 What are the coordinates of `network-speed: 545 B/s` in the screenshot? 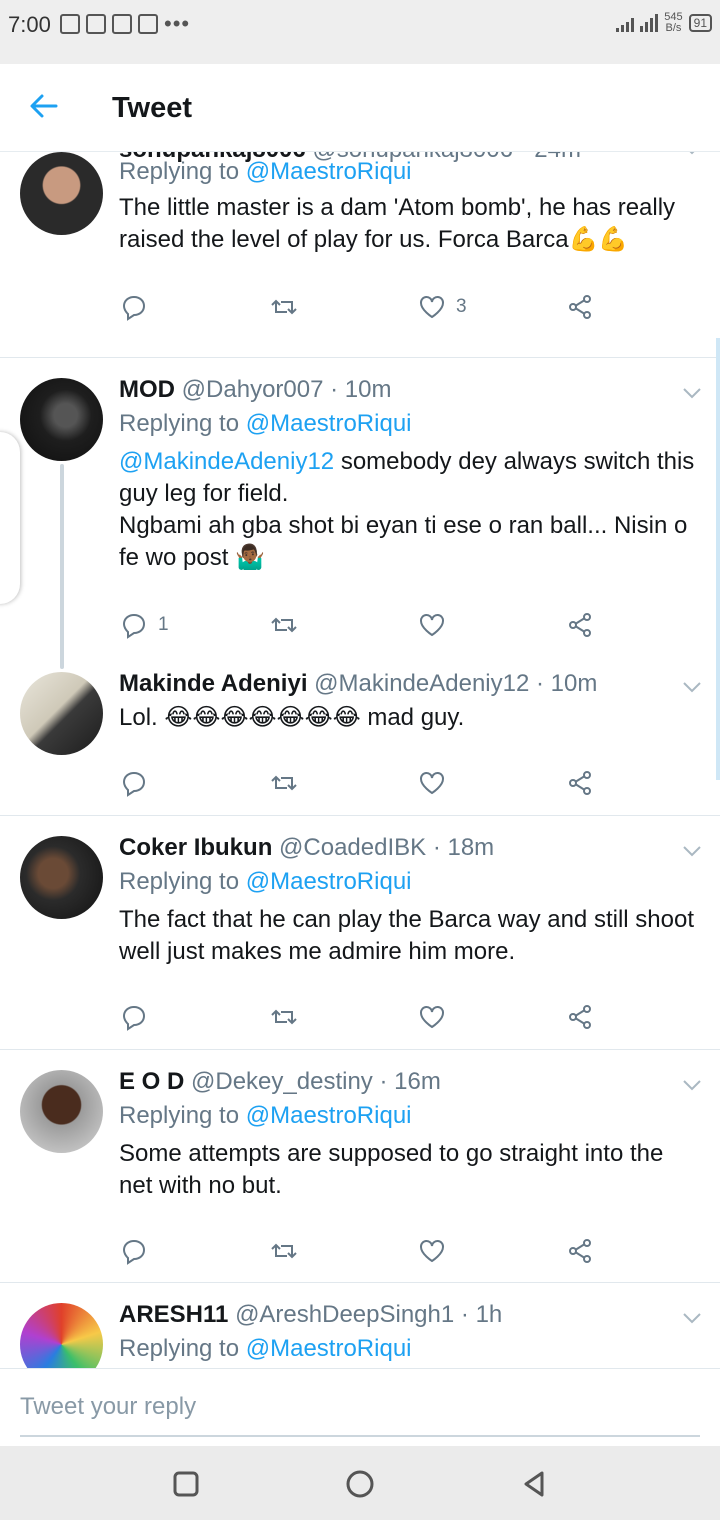 It's located at (673, 23).